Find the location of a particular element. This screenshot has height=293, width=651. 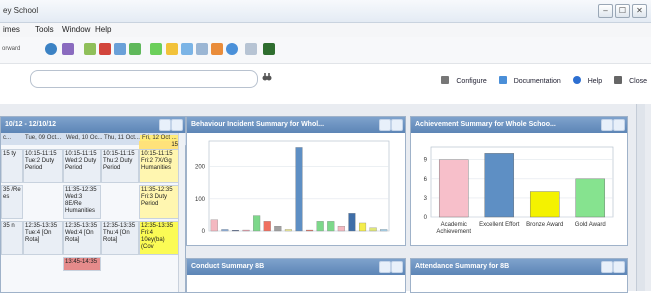

calendar-scrollbar is located at coordinates (181, 212).